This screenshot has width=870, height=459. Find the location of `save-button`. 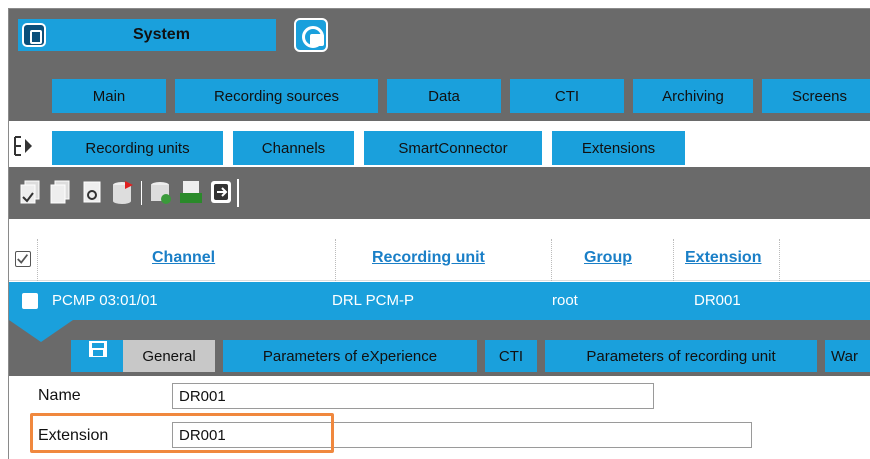

save-button is located at coordinates (99, 356).